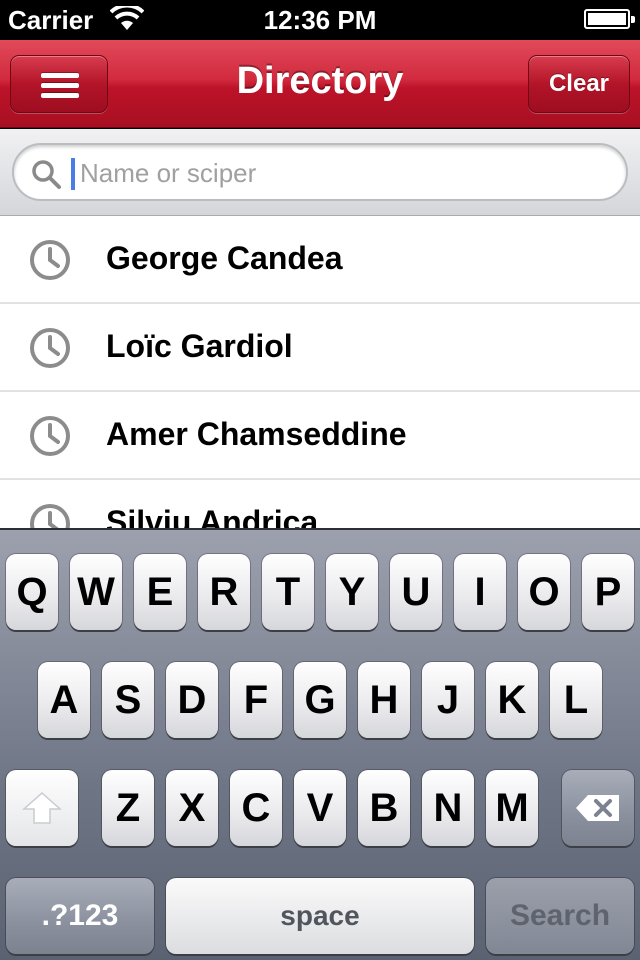 The height and width of the screenshot is (960, 640). What do you see at coordinates (320, 348) in the screenshot?
I see `list-item: Loïc Gardiol` at bounding box center [320, 348].